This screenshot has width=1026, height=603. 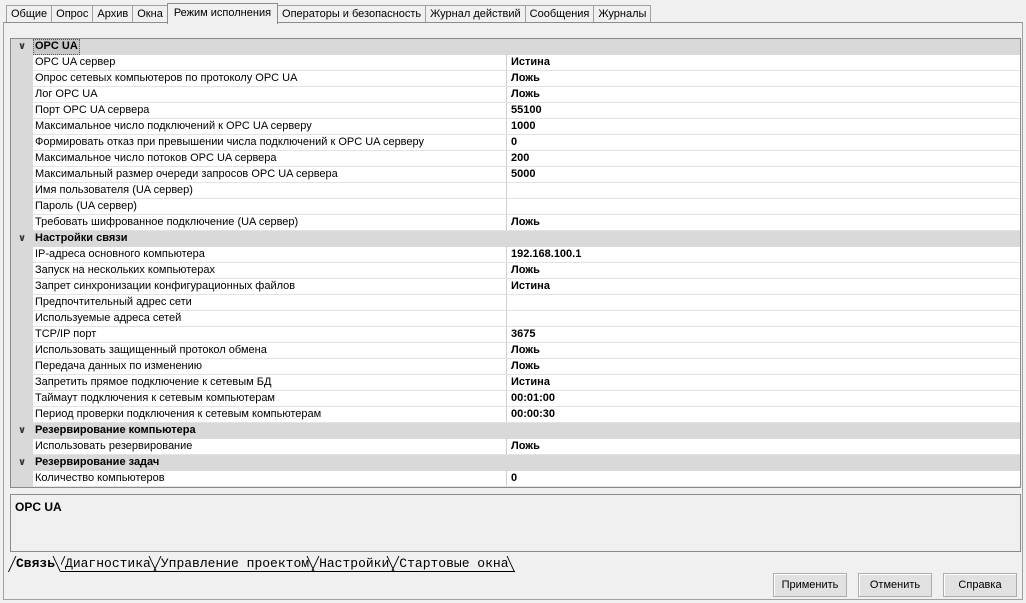 What do you see at coordinates (810, 585) in the screenshot?
I see `apply-button: Применить` at bounding box center [810, 585].